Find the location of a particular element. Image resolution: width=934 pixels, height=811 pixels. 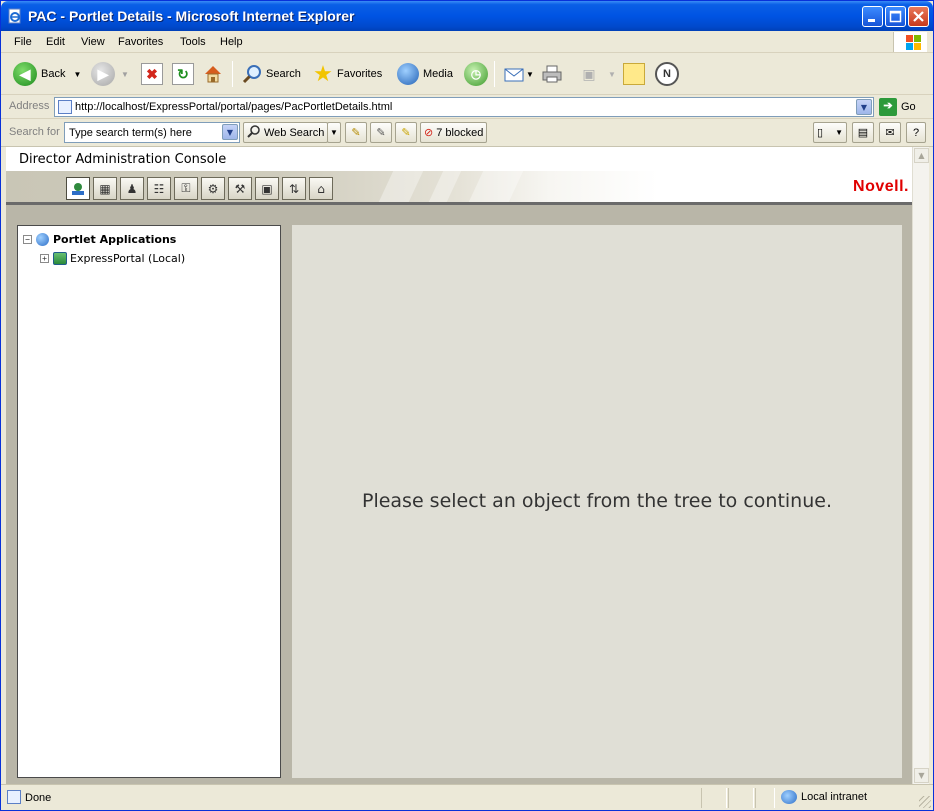

history-button: ◷ is located at coordinates (476, 74).